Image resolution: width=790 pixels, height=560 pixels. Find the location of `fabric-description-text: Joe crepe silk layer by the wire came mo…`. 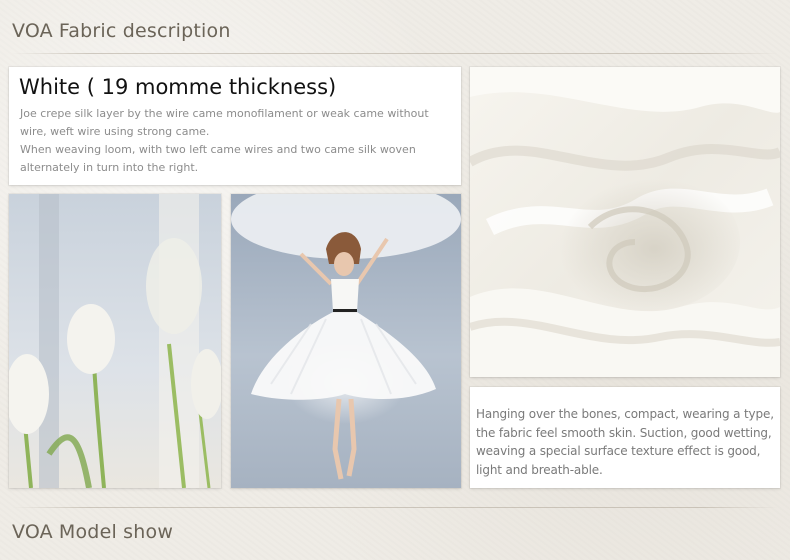

fabric-description-text: Joe crepe silk layer by the wire came mo… is located at coordinates (237, 141).